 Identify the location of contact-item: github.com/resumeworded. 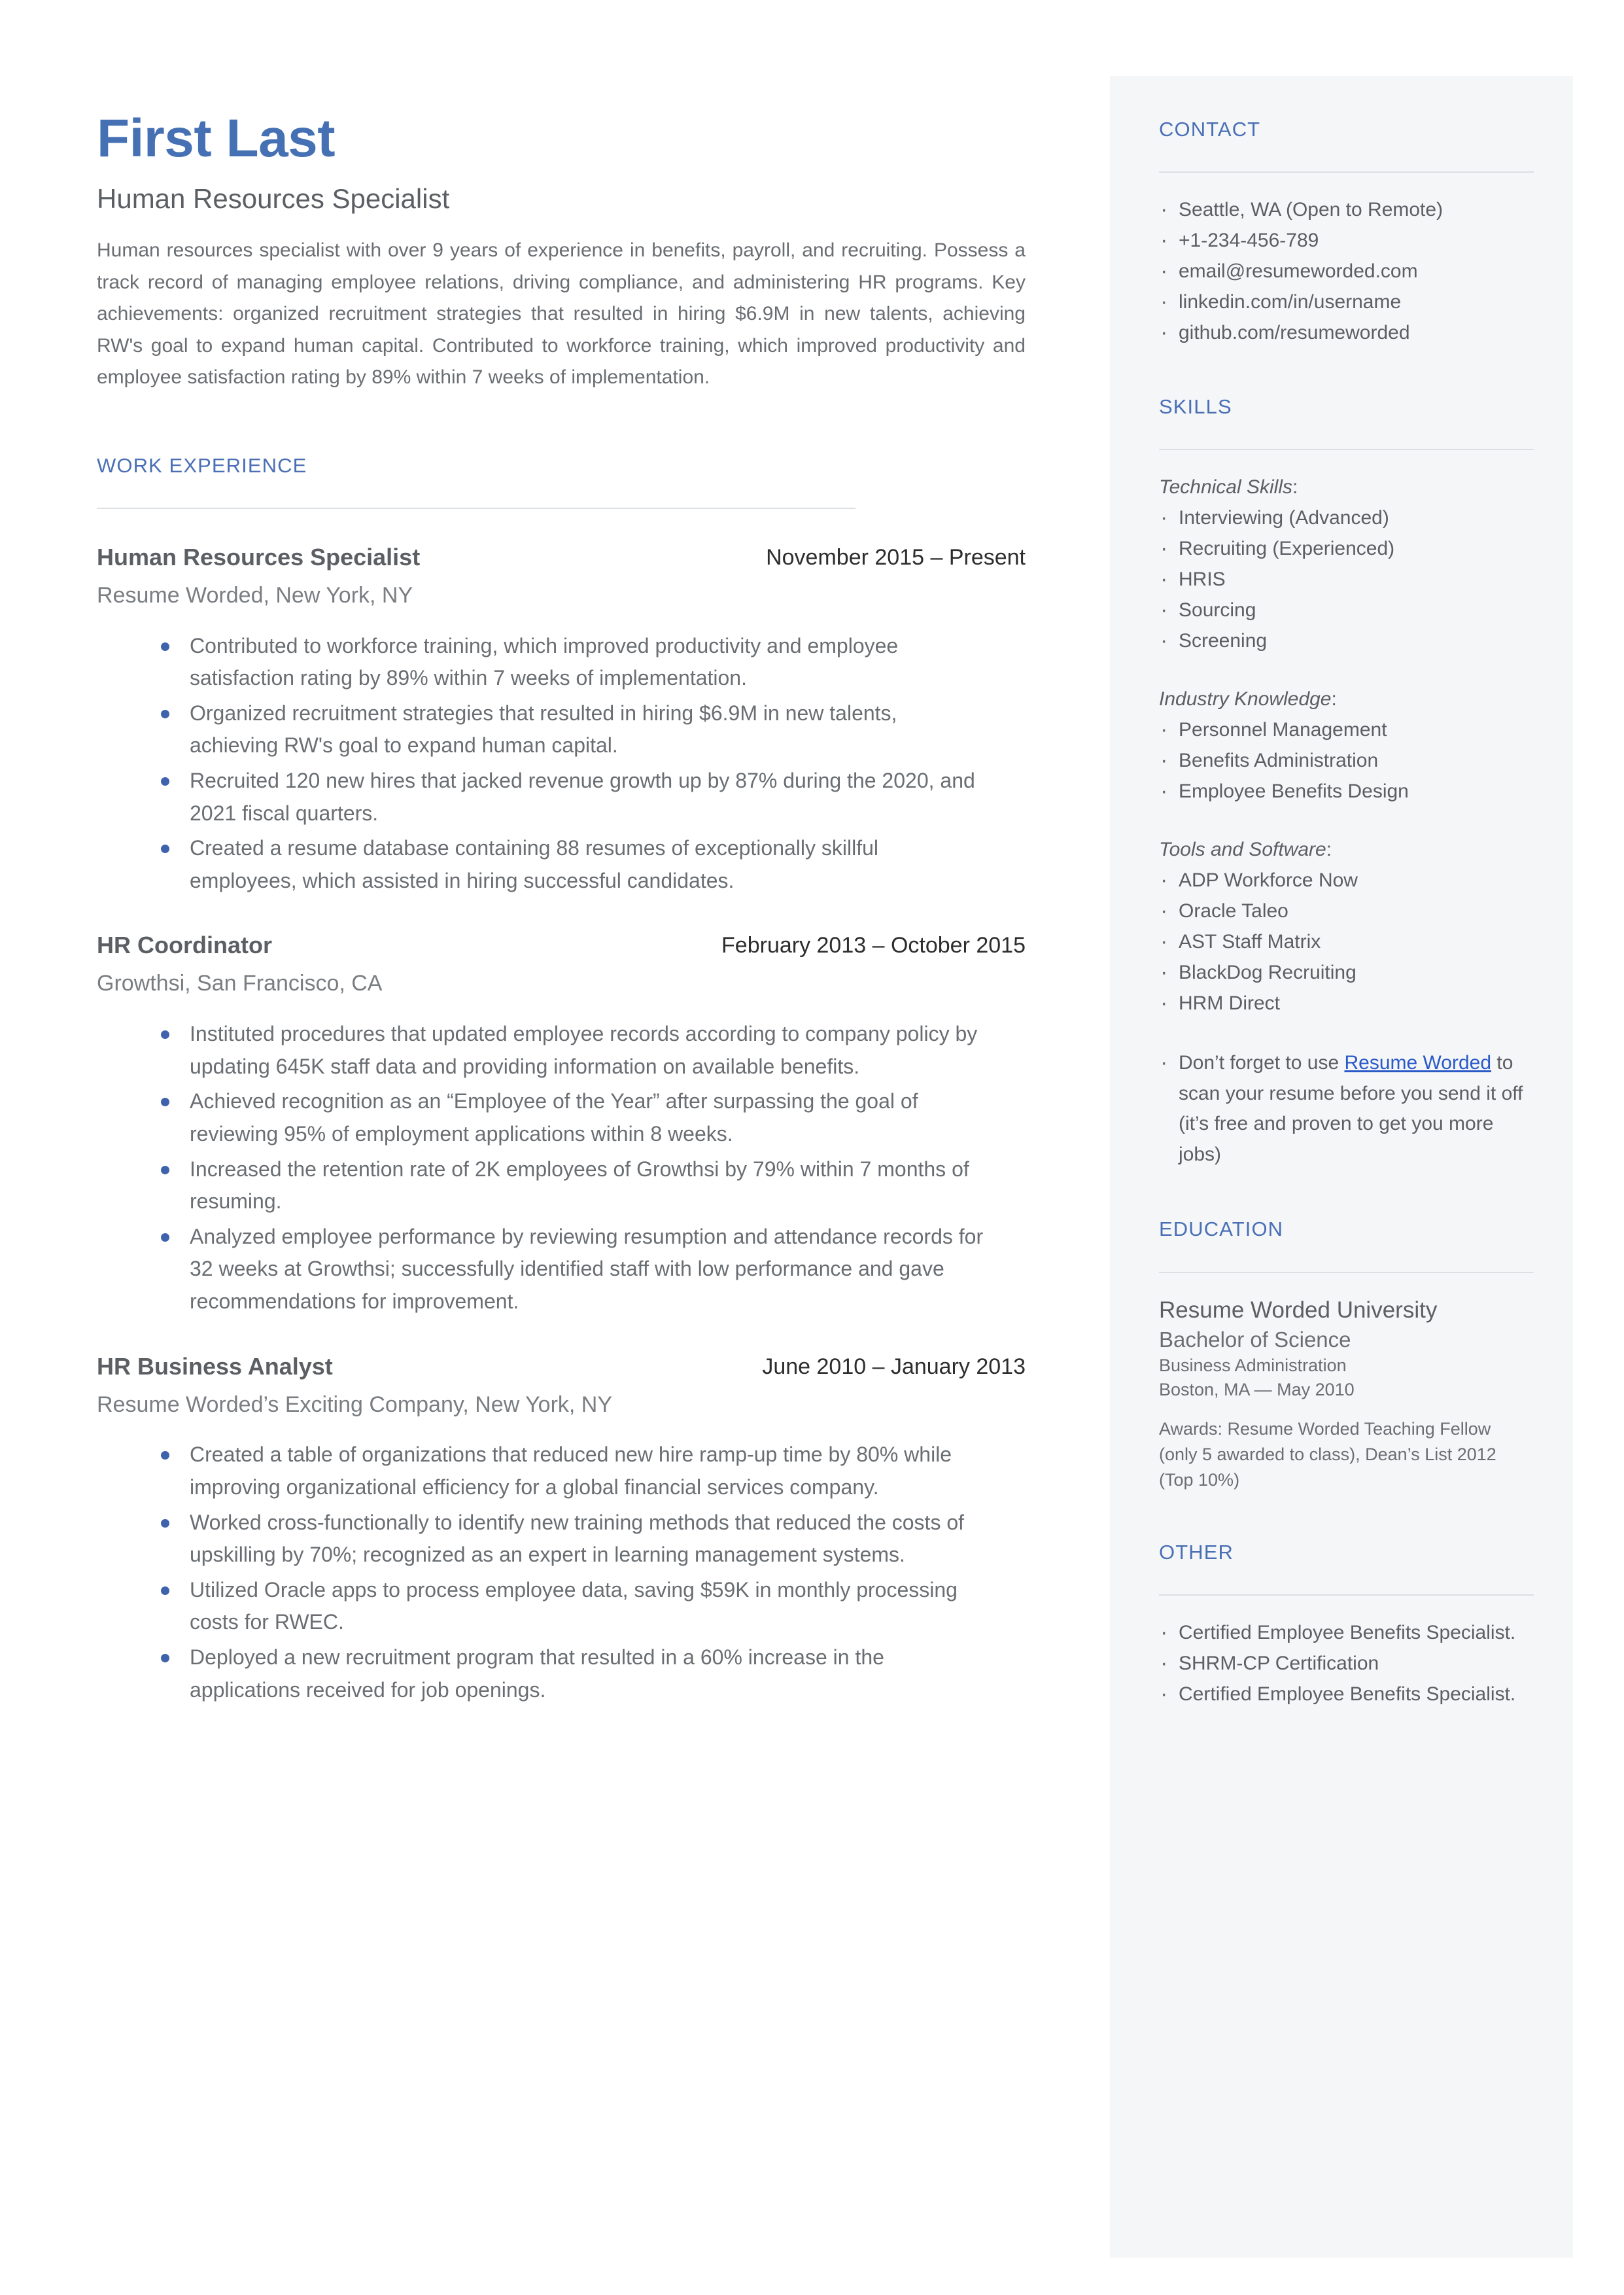
(1347, 332).